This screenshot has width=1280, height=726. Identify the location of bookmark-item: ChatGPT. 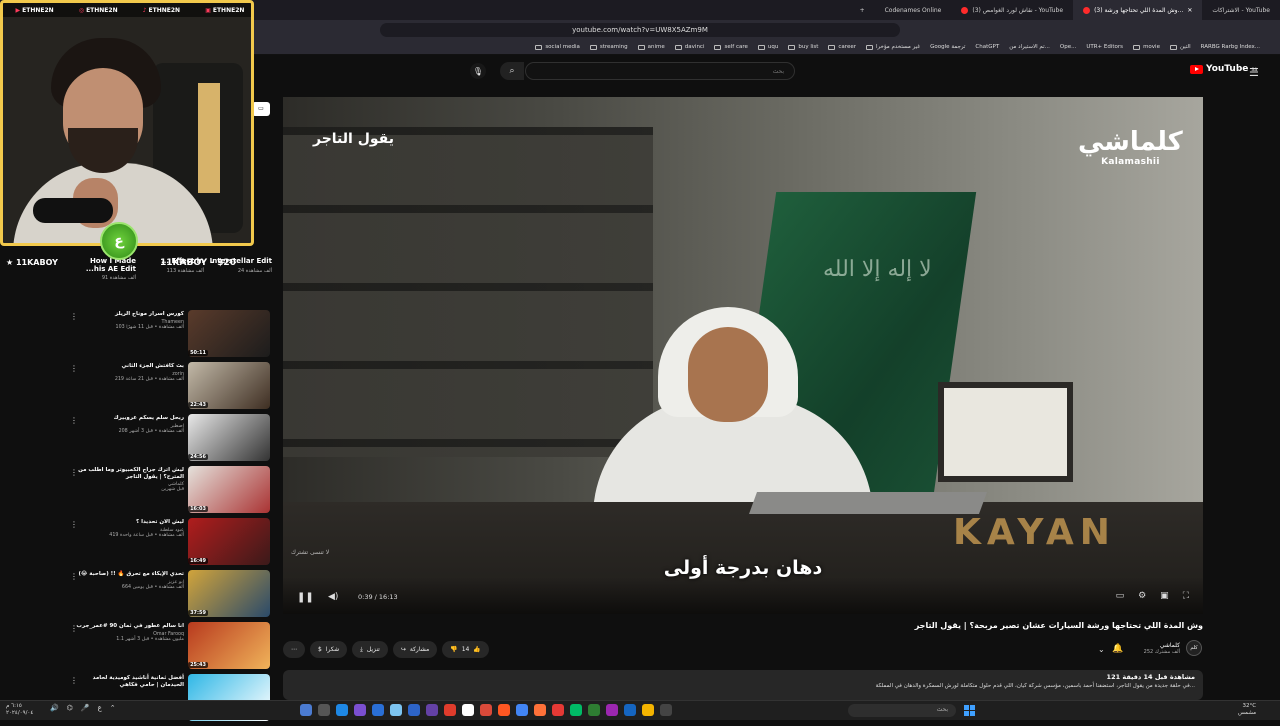
(987, 47).